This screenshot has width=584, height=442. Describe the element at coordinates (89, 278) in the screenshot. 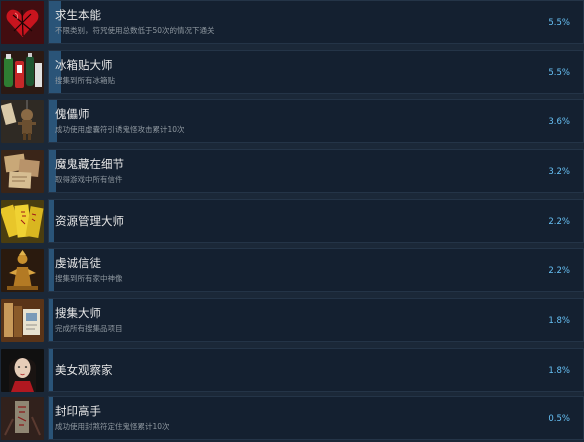

I see `achievement-description: 搜集到所有家中神像` at that location.